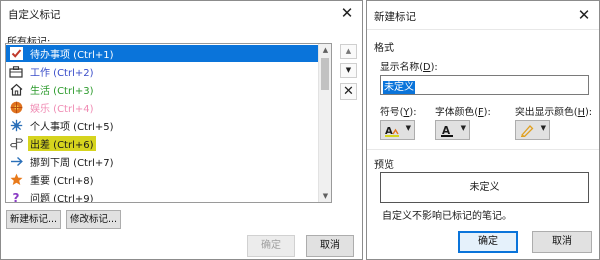 The height and width of the screenshot is (260, 600). Describe the element at coordinates (16, 108) in the screenshot. I see `puzzle-icon` at that location.